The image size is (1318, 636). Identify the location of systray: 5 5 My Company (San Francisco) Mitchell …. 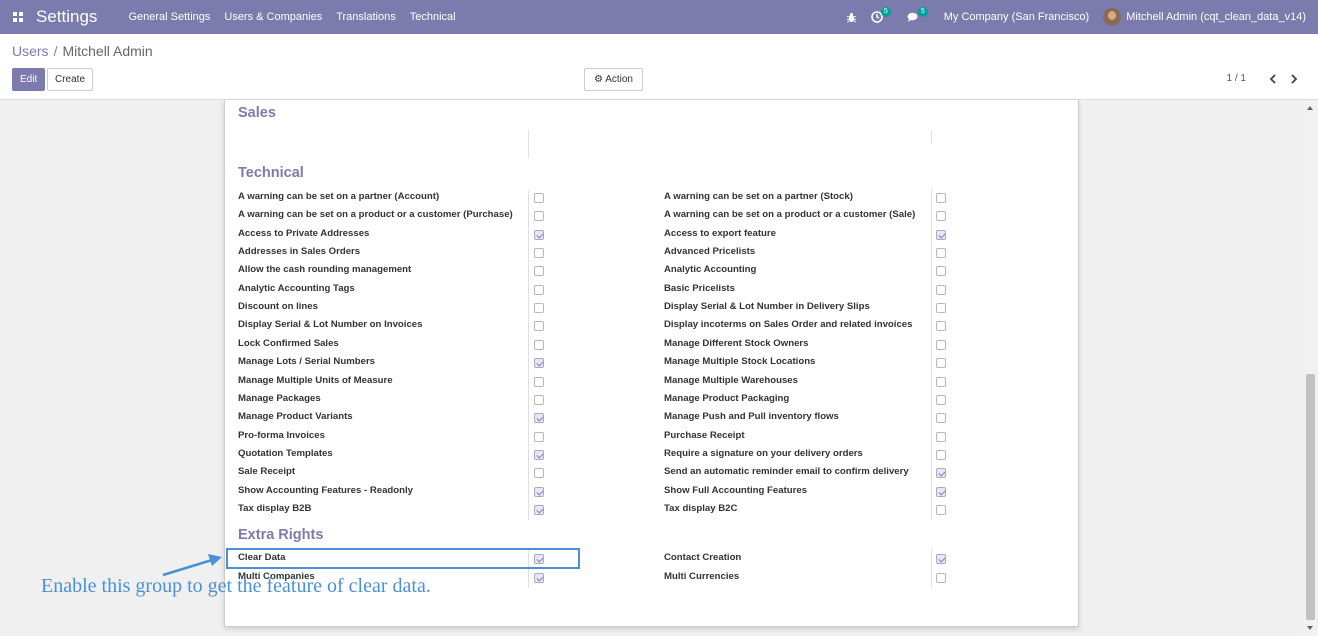
(1078, 17).